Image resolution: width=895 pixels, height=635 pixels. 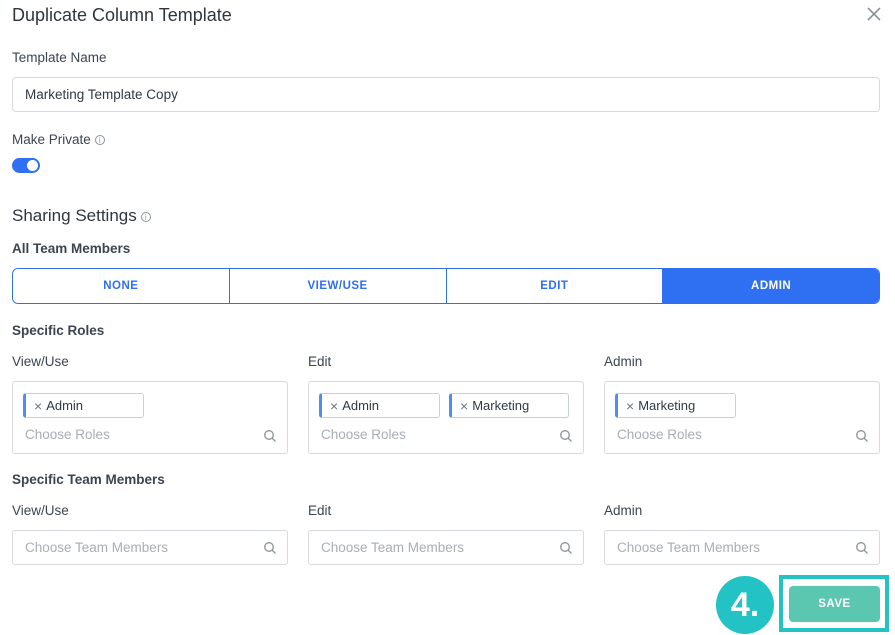 I want to click on all-team-members-label: All Team Members, so click(x=71, y=248).